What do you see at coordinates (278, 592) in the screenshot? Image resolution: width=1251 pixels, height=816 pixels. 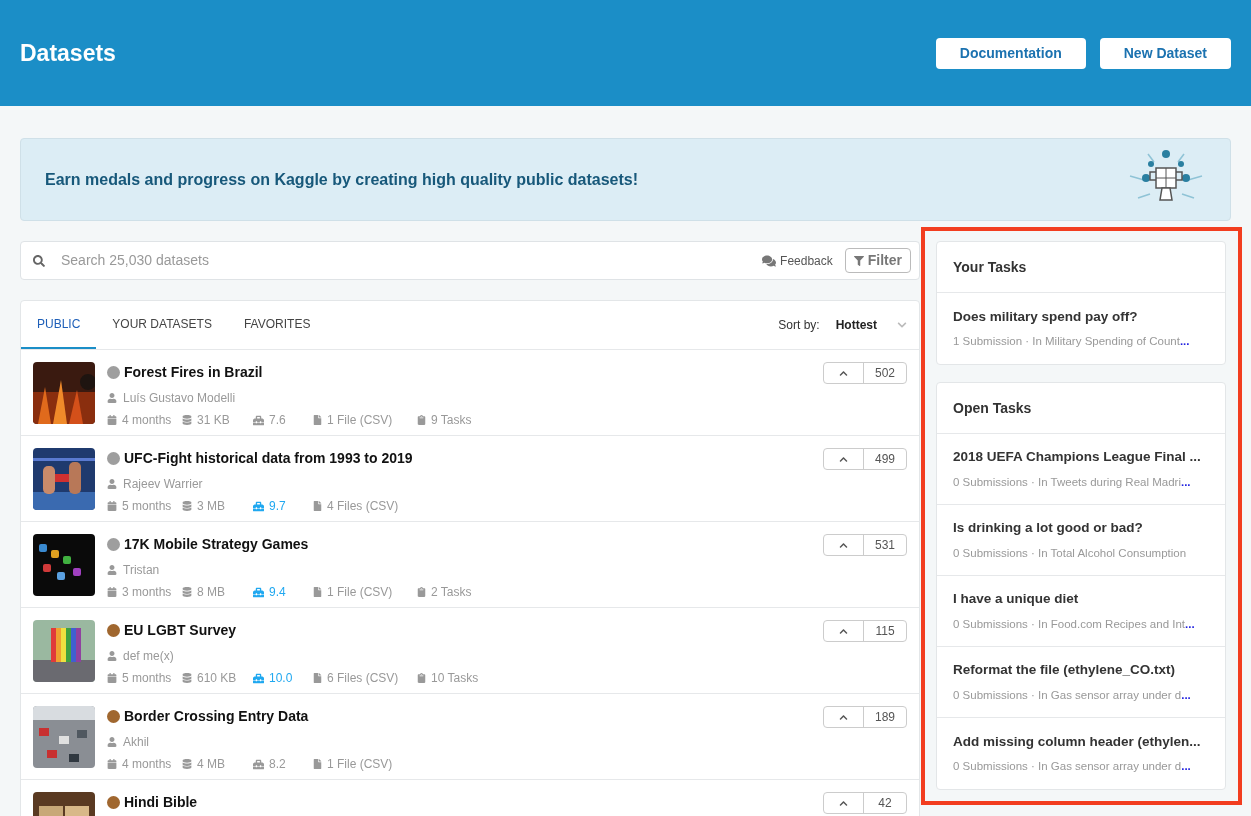 I see `usability-score: 9.4` at bounding box center [278, 592].